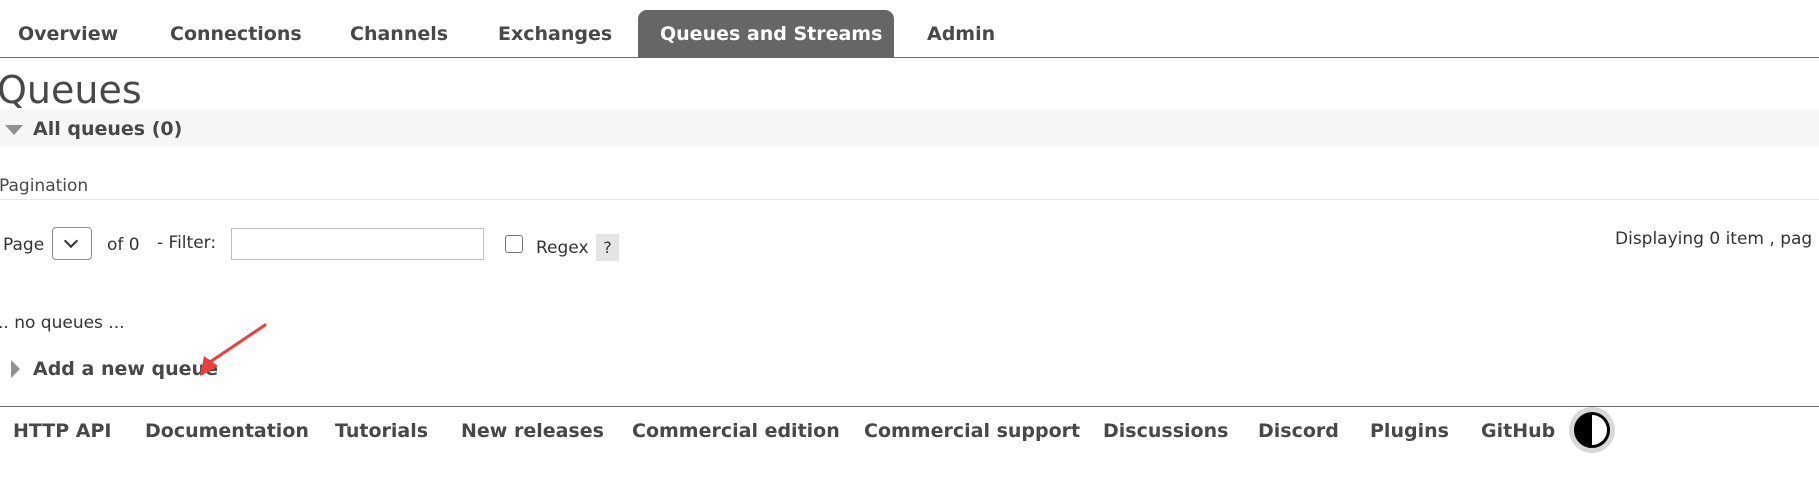 The height and width of the screenshot is (489, 1819). What do you see at coordinates (961, 33) in the screenshot?
I see `tab-admin: Admin` at bounding box center [961, 33].